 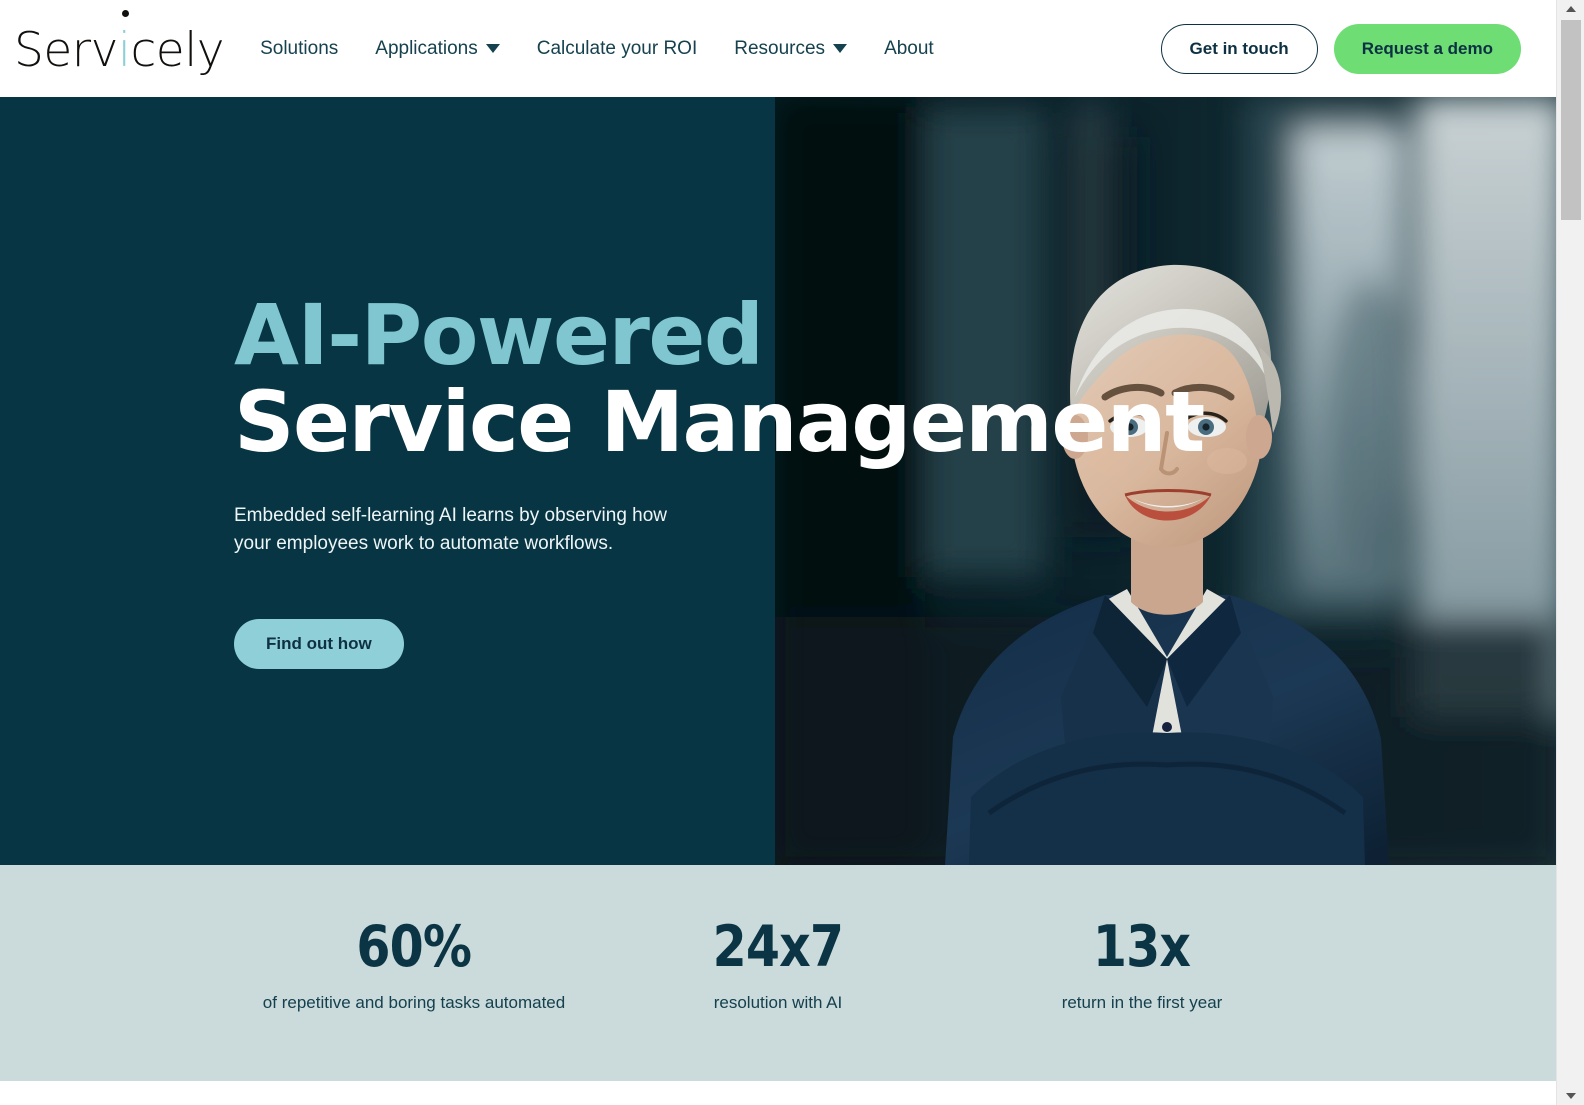 I want to click on triangle-down-icon, so click(x=1571, y=1096).